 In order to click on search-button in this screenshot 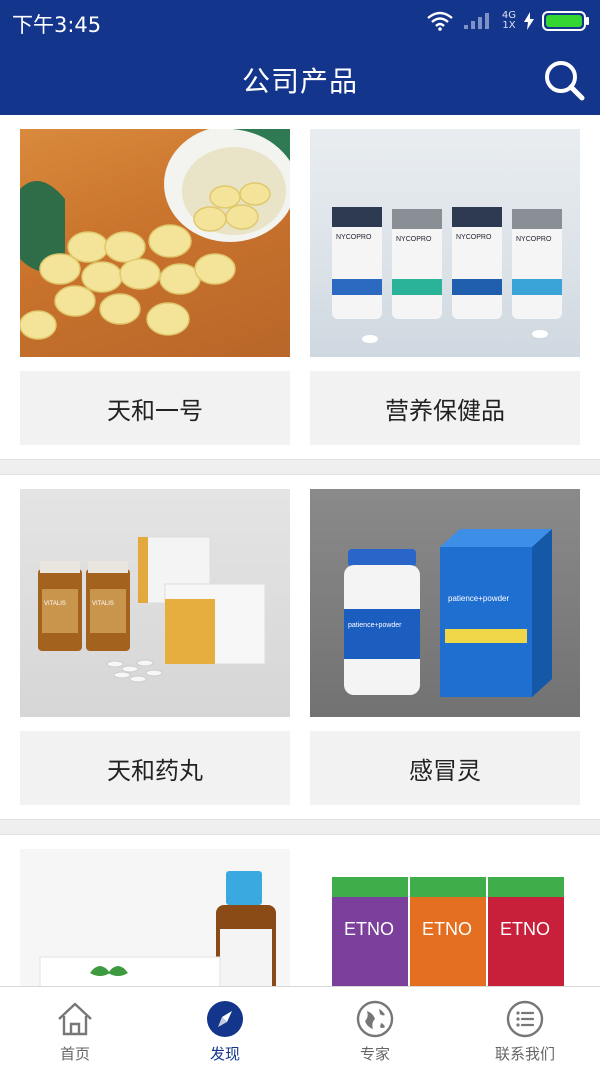, I will do `click(564, 80)`.